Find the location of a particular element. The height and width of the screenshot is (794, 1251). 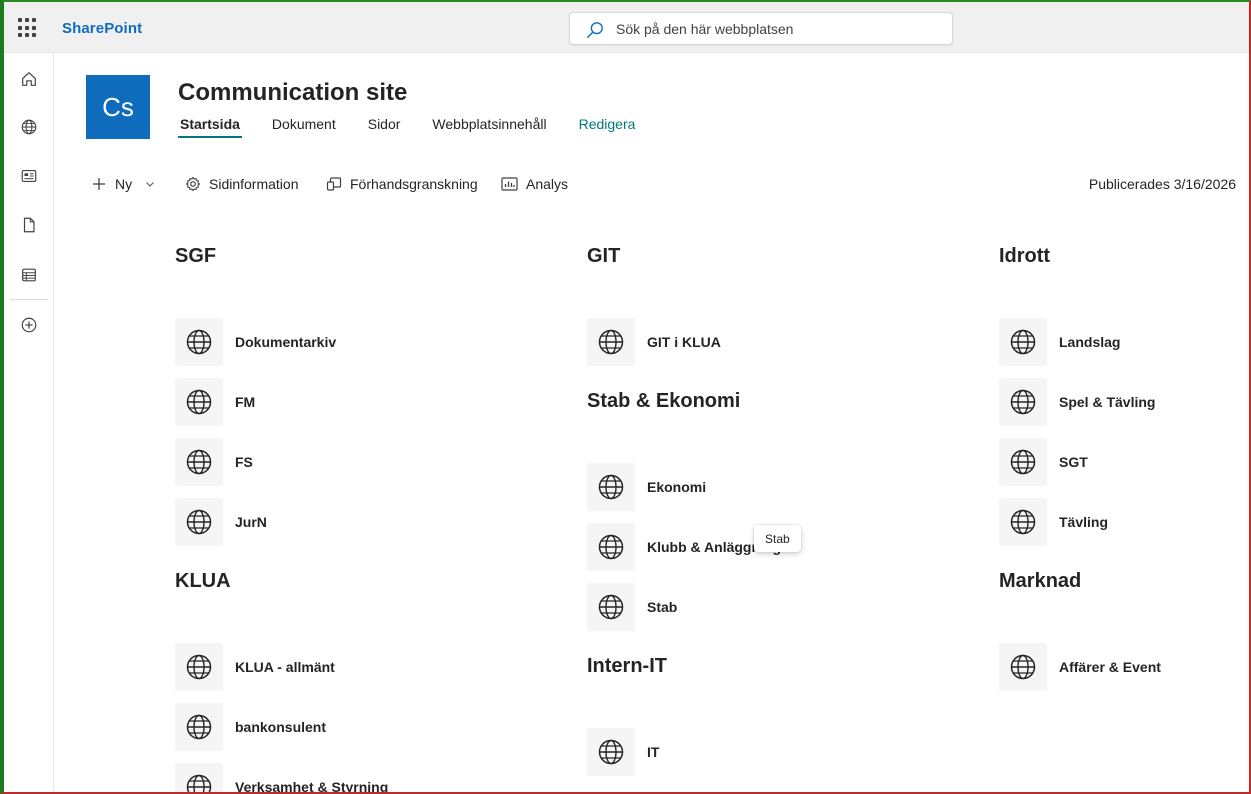

page-details-label: Sidinformation is located at coordinates (254, 184).